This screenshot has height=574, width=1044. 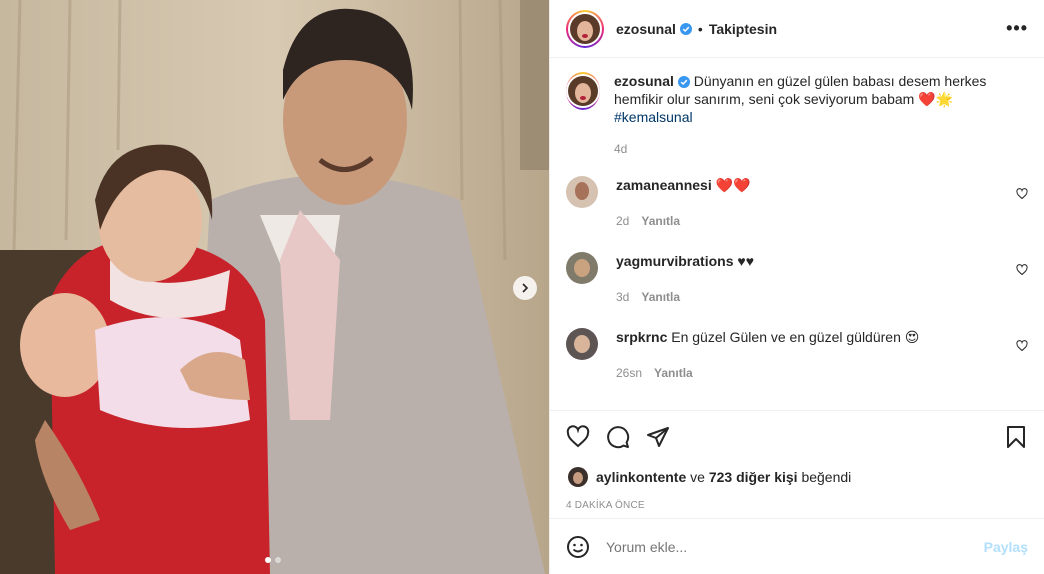 What do you see at coordinates (826, 477) in the screenshot?
I see `likes-suffix: beğendi` at bounding box center [826, 477].